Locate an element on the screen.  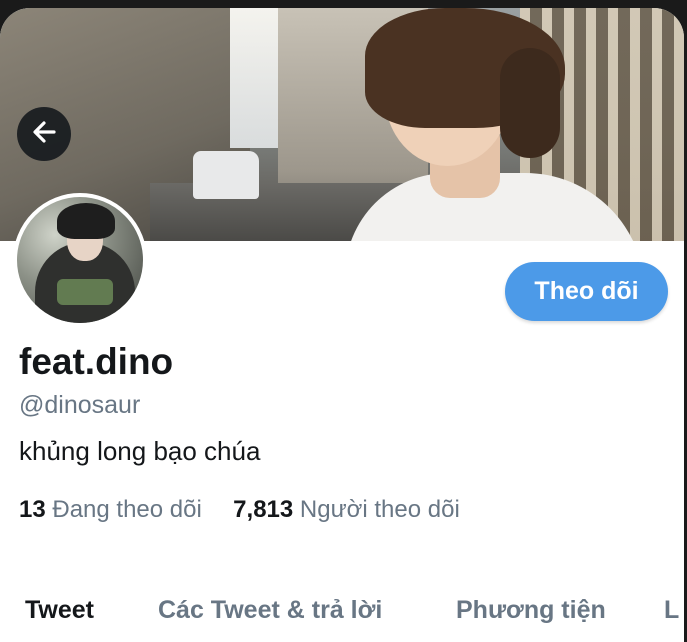
tab-media: Phương tiện is located at coordinates (531, 610).